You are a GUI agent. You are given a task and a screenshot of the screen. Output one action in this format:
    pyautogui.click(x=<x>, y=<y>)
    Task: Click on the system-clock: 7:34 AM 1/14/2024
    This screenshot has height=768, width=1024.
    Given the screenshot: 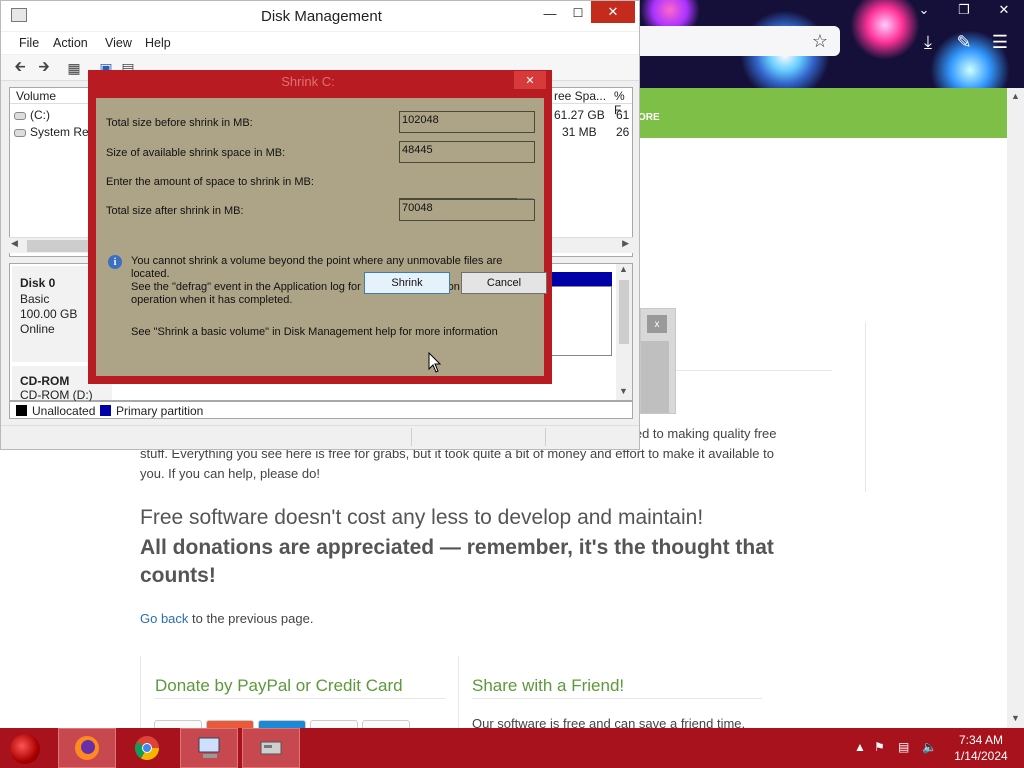 What is the action you would take?
    pyautogui.click(x=981, y=748)
    